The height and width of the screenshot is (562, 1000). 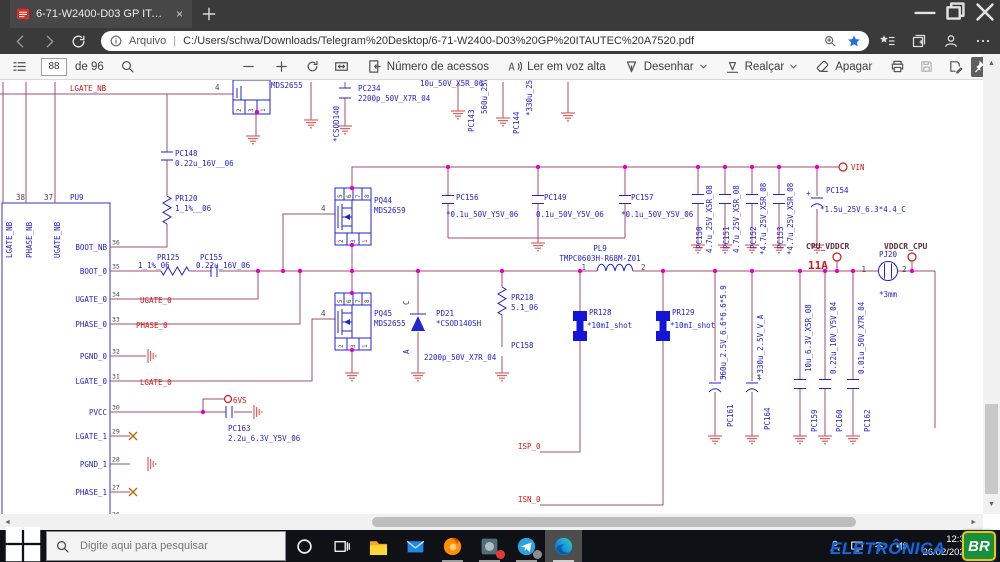 What do you see at coordinates (287, 85) in the screenshot?
I see `schematic-label: MDS2655` at bounding box center [287, 85].